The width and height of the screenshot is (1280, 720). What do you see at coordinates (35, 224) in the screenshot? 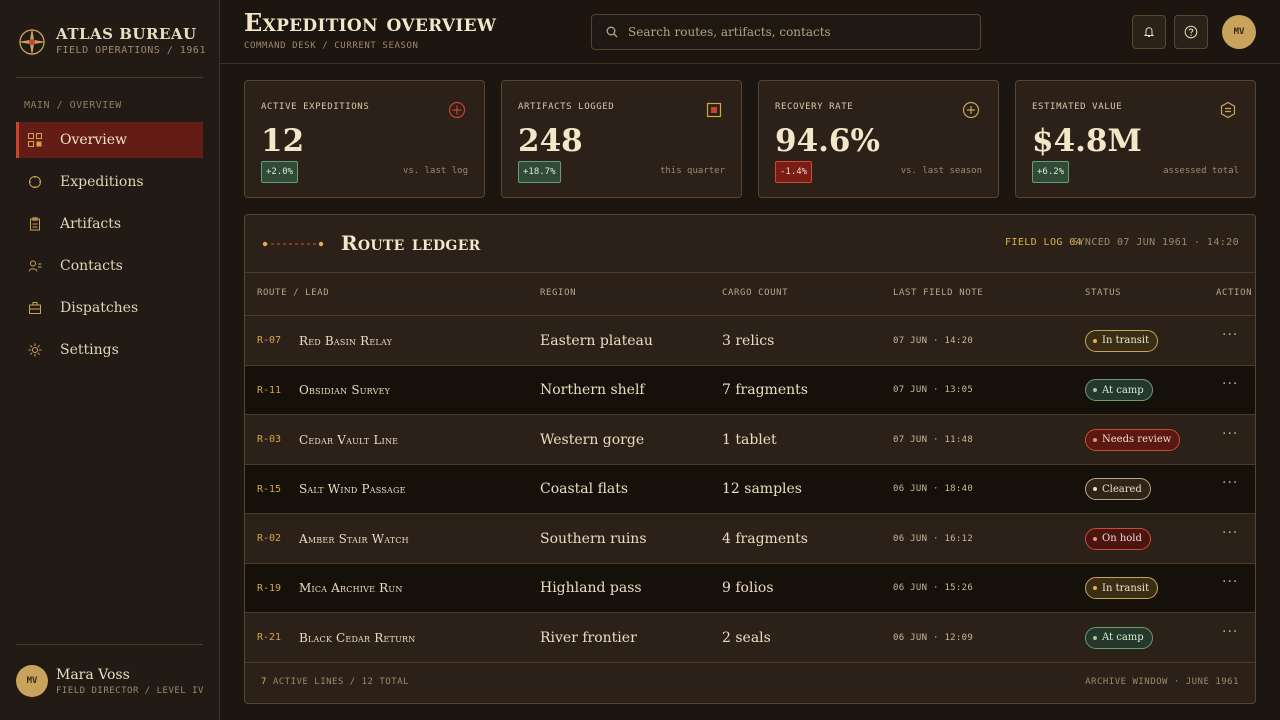
I see `clipboard-icon` at bounding box center [35, 224].